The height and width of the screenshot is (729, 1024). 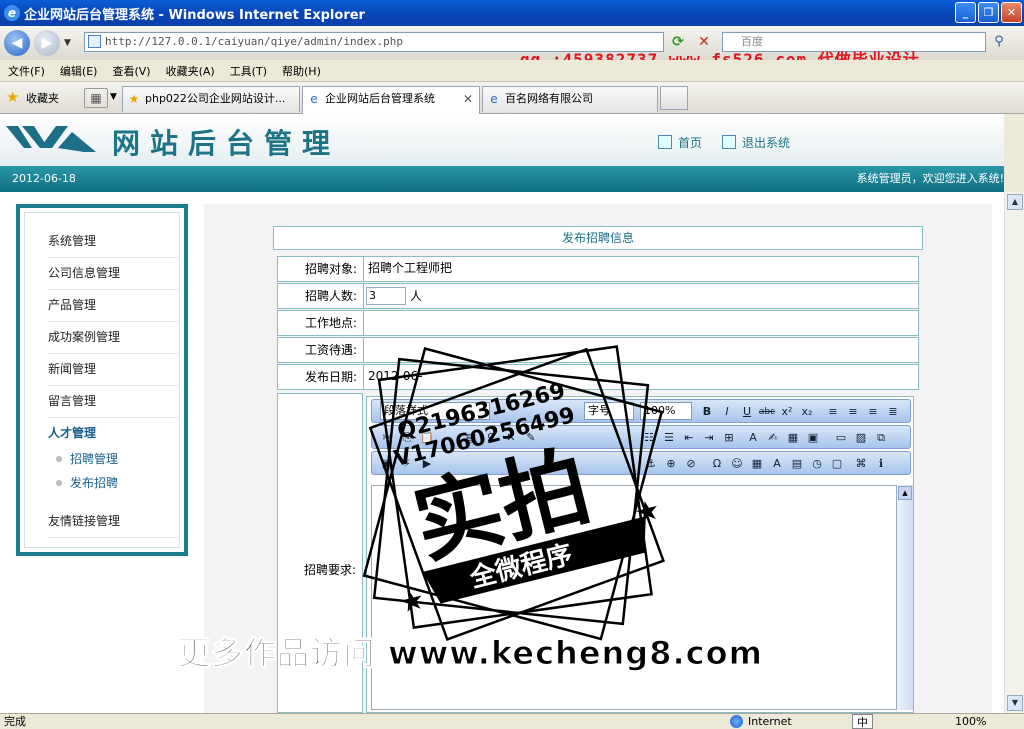 What do you see at coordinates (386, 296) in the screenshot?
I see `recruit-count-input: 3` at bounding box center [386, 296].